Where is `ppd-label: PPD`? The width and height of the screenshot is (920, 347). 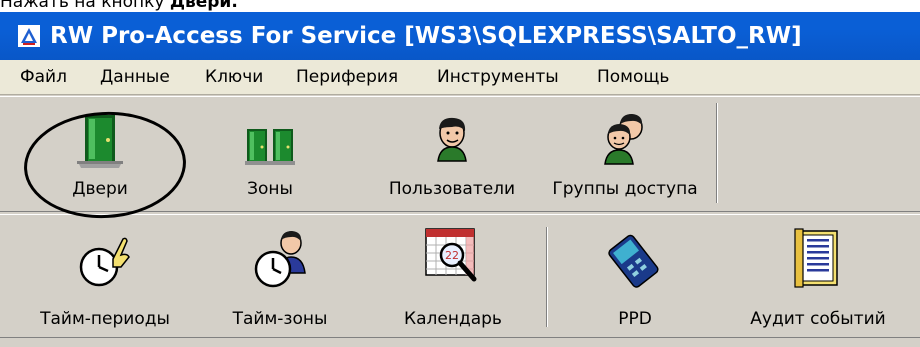
ppd-label: PPD is located at coordinates (635, 319).